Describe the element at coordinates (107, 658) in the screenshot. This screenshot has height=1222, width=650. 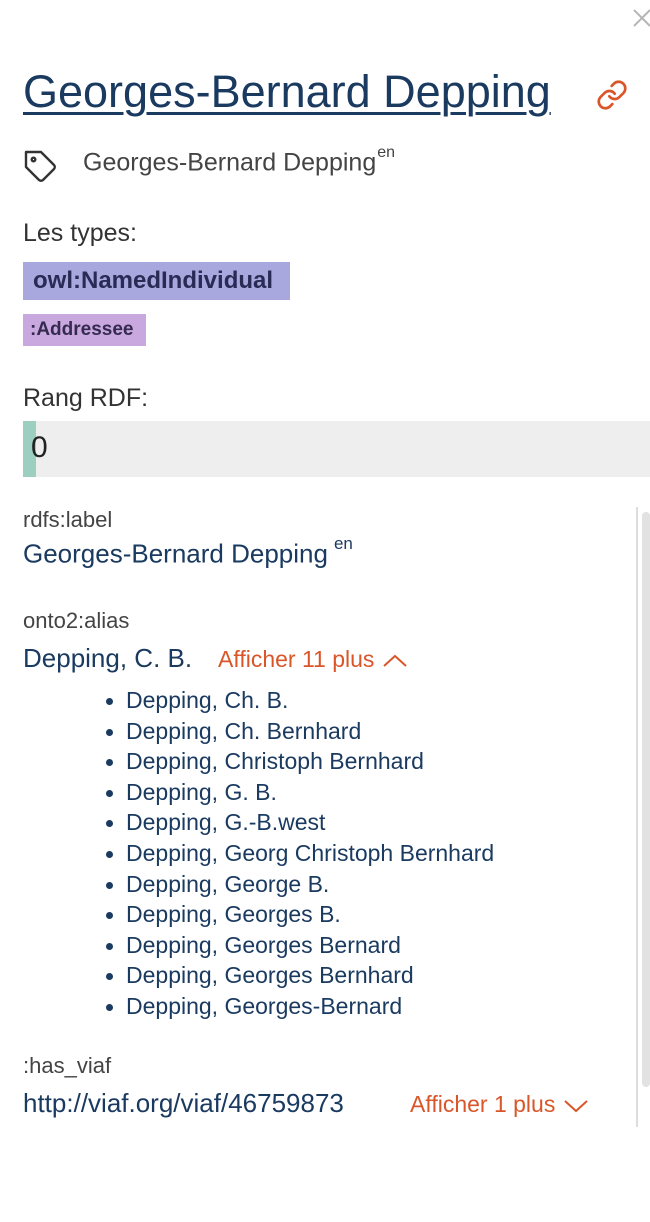
I see `property-value: Depping, C. B.` at that location.